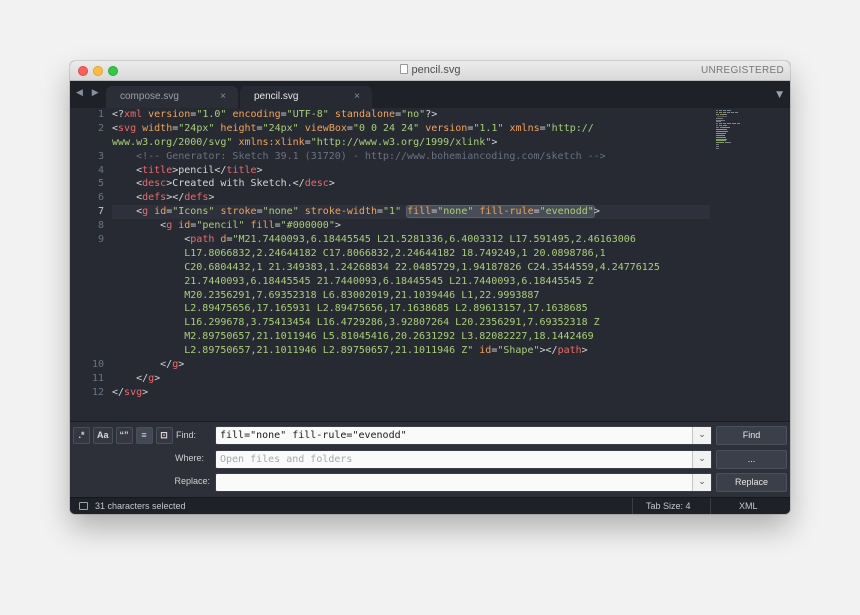  Describe the element at coordinates (411, 226) in the screenshot. I see `code-line: <g id="pencil" fill="#000000">` at that location.